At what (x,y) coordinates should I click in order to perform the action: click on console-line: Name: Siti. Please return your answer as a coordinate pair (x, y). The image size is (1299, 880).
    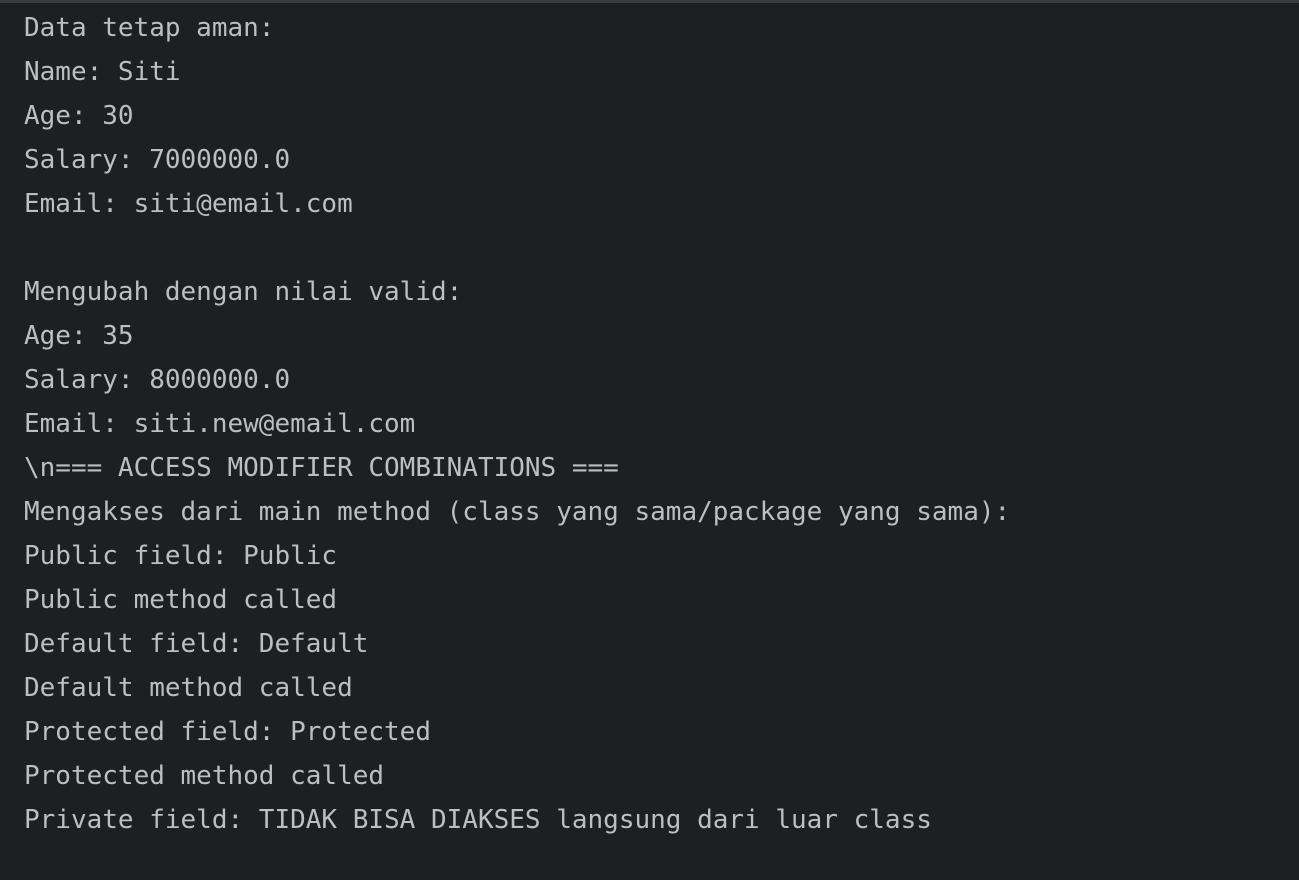
    Looking at the image, I should click on (102, 72).